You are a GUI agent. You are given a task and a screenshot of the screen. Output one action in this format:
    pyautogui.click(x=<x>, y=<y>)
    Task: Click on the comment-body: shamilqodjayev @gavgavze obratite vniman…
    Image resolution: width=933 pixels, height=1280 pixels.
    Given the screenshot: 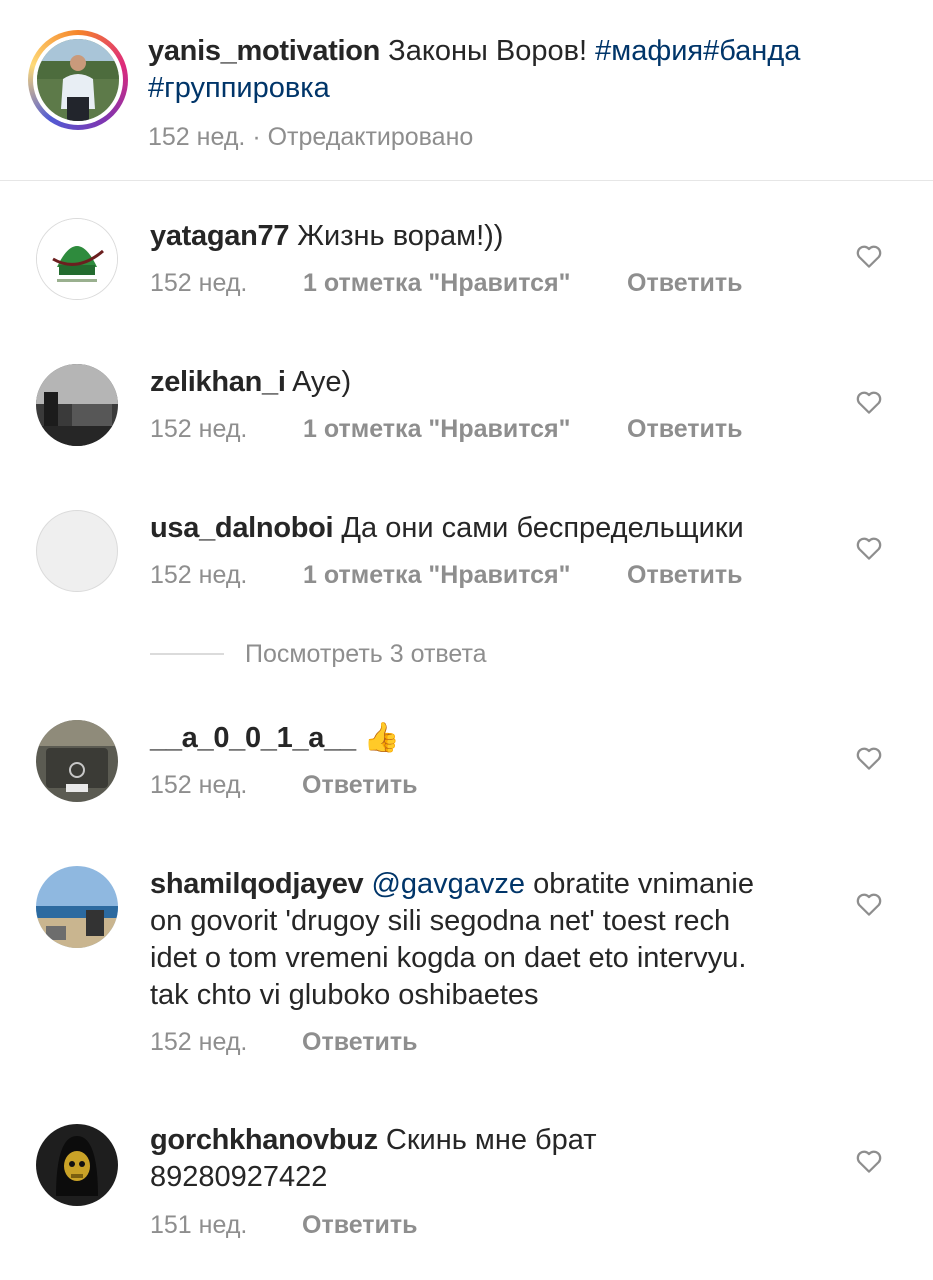 What is the action you would take?
    pyautogui.click(x=530, y=884)
    